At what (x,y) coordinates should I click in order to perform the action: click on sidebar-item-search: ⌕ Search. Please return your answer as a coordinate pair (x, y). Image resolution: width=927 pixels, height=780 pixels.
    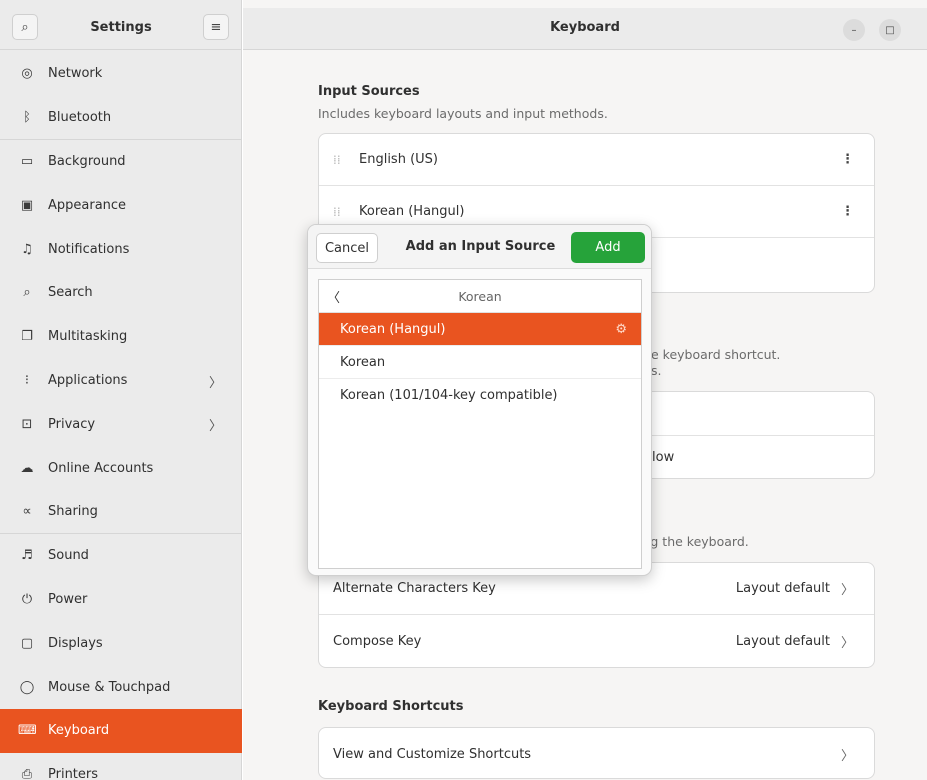
    Looking at the image, I should click on (121, 293).